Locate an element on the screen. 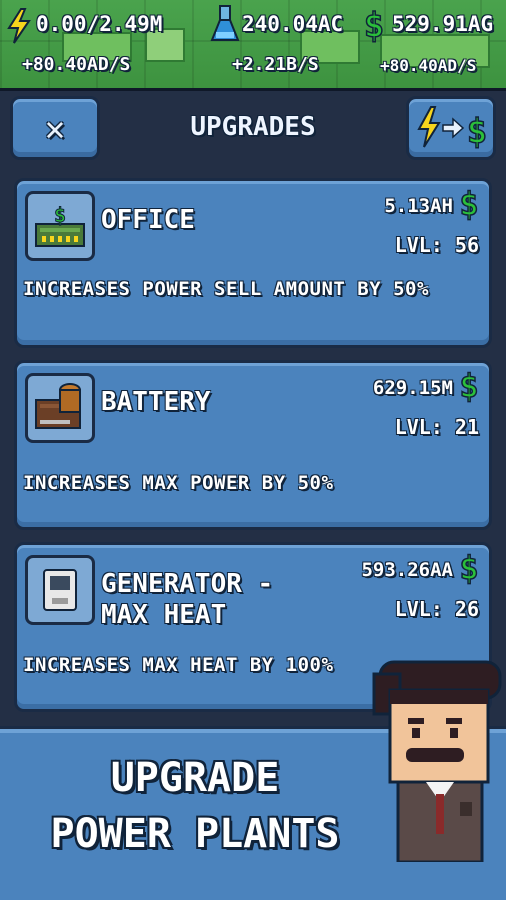 Image resolution: width=506 pixels, height=900 pixels. generator-icon is located at coordinates (60, 590).